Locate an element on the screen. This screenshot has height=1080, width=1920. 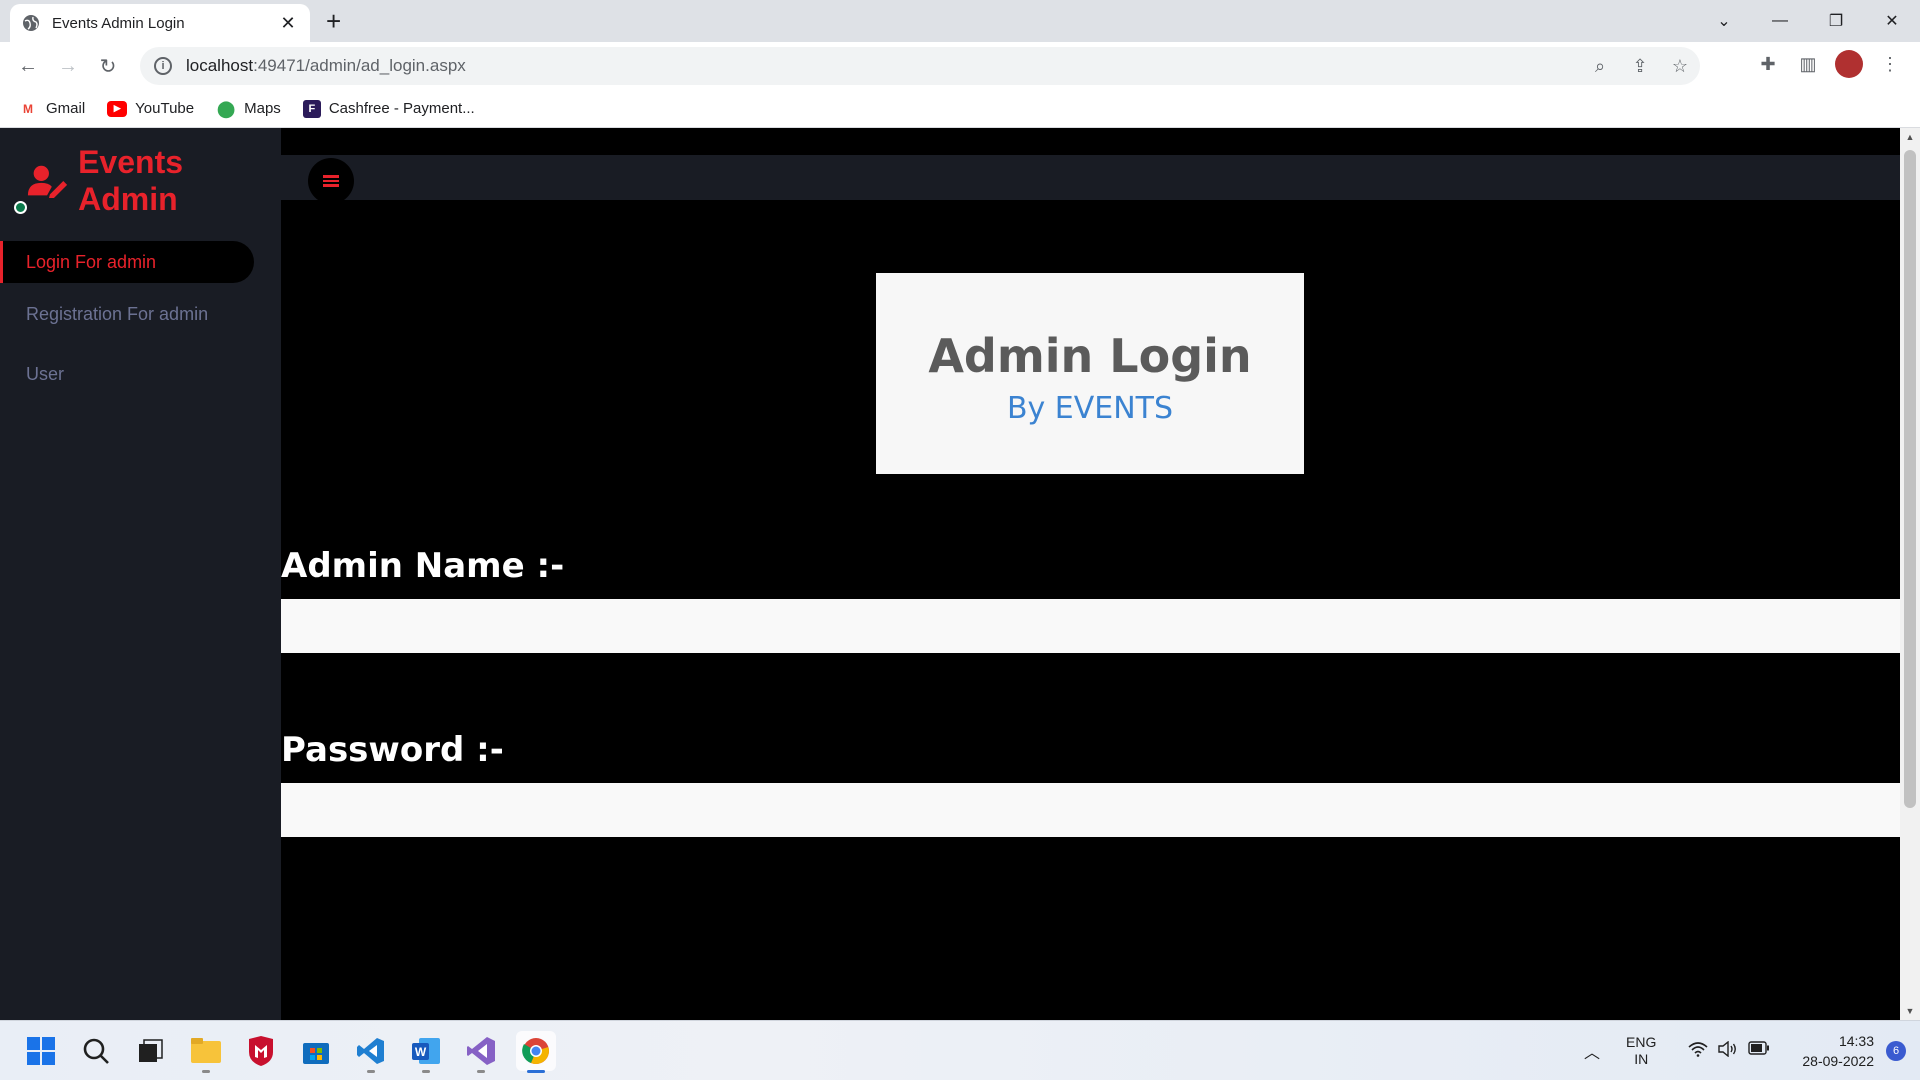
card-title: Admin Login is located at coordinates (1090, 356).